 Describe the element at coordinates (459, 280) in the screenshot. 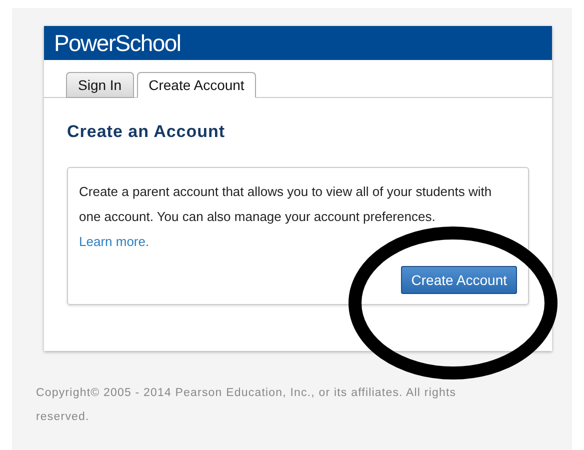

I see `create-account-button: Create Account` at that location.